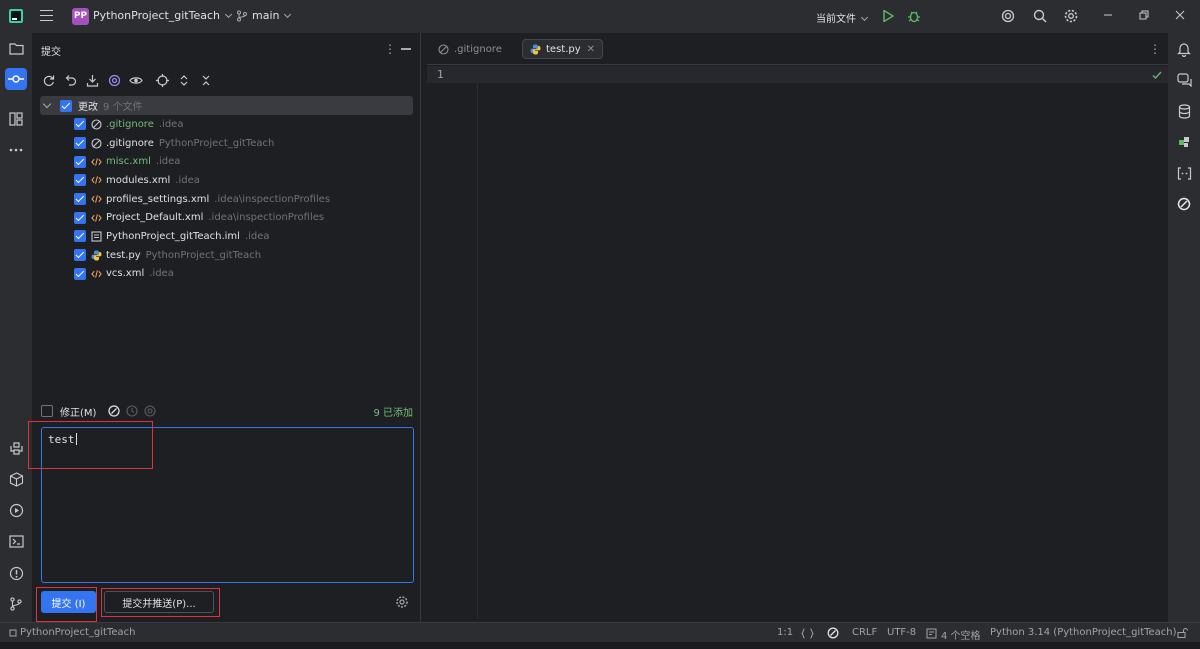  What do you see at coordinates (78, 411) in the screenshot?
I see `amend-label: 修正(M)` at bounding box center [78, 411].